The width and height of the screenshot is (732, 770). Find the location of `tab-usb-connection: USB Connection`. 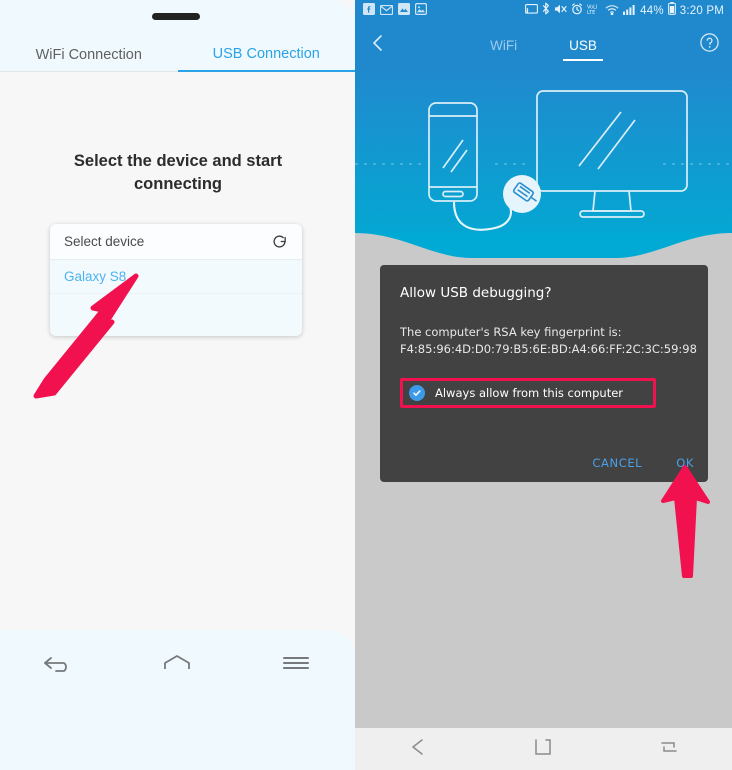

tab-usb-connection: USB Connection is located at coordinates (266, 55).